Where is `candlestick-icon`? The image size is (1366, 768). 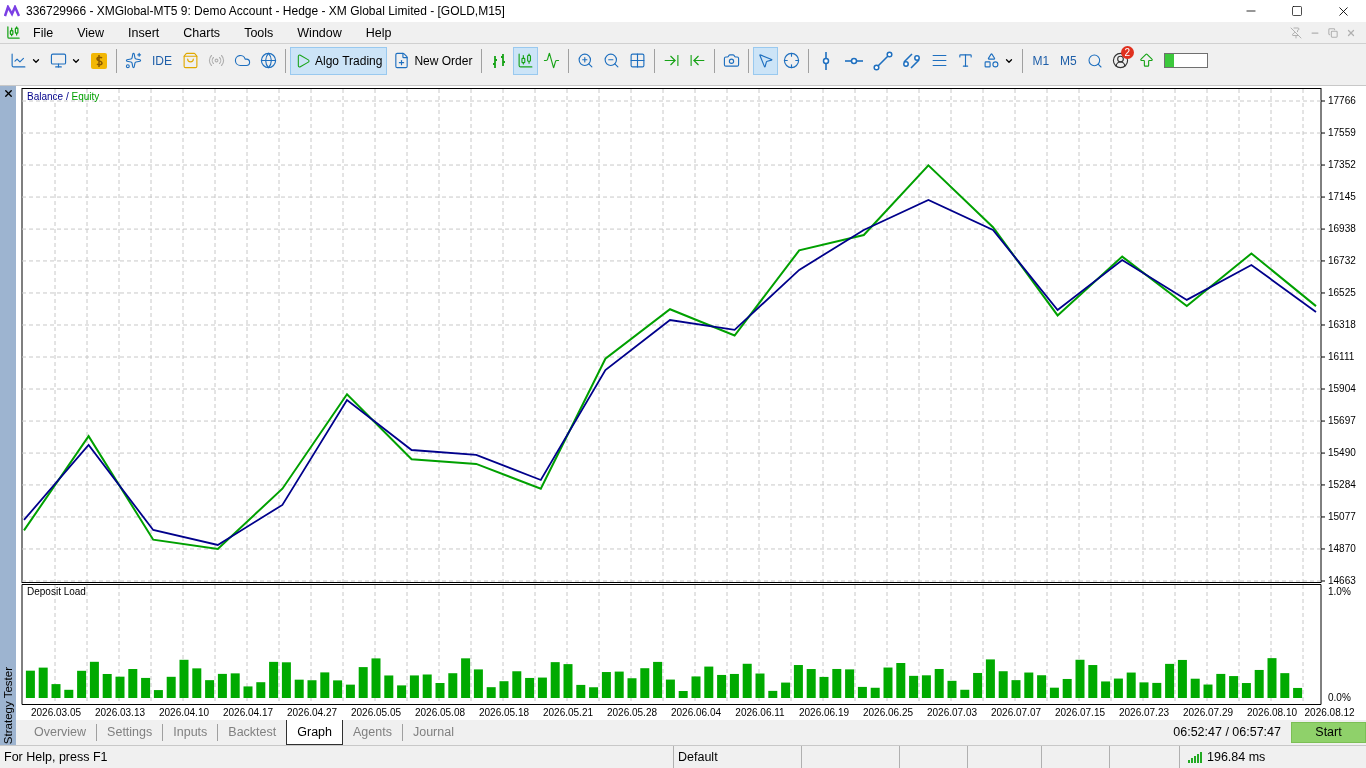
candlestick-icon is located at coordinates (526, 61).